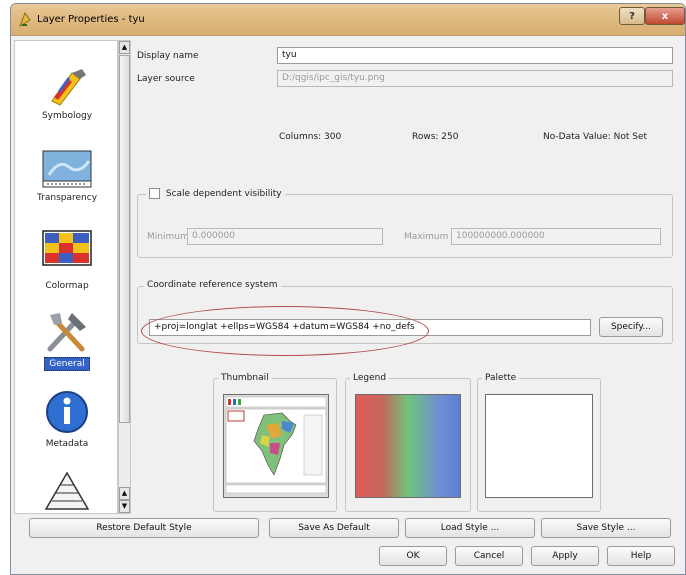 Image resolution: width=686 pixels, height=575 pixels. I want to click on rows-text: Rows: 250, so click(435, 137).